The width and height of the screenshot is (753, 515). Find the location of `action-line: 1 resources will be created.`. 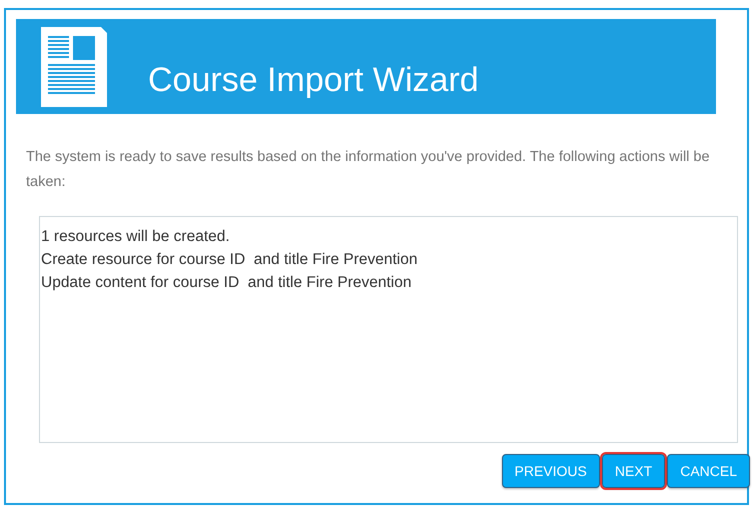

action-line: 1 resources will be created. is located at coordinates (135, 237).